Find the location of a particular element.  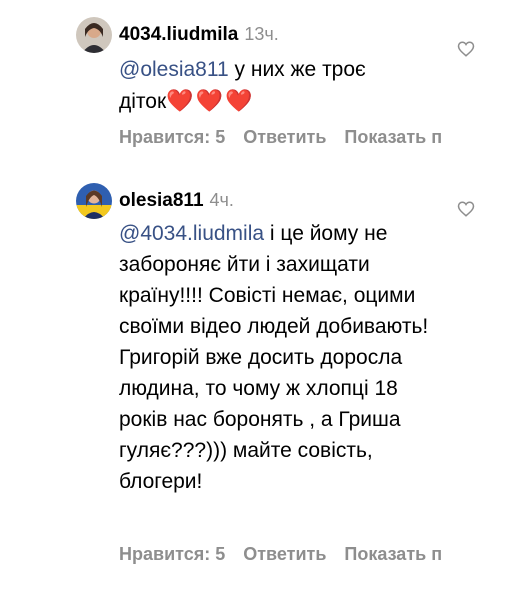

username: 4034.liudmila is located at coordinates (178, 34).